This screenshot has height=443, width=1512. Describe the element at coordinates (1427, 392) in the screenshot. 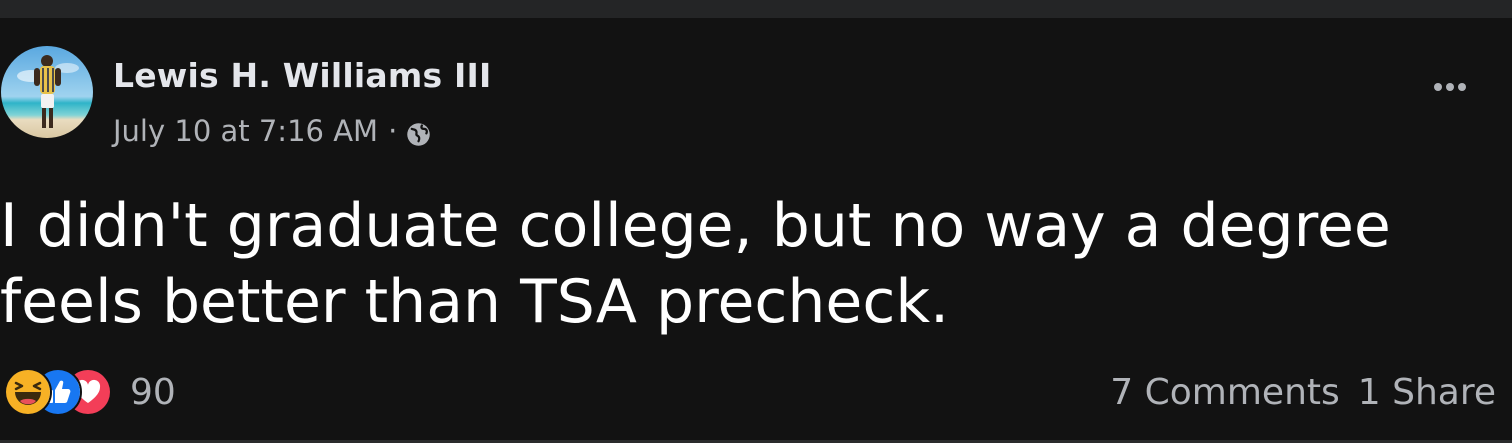

I see `shares-count-link: 1 Share` at that location.